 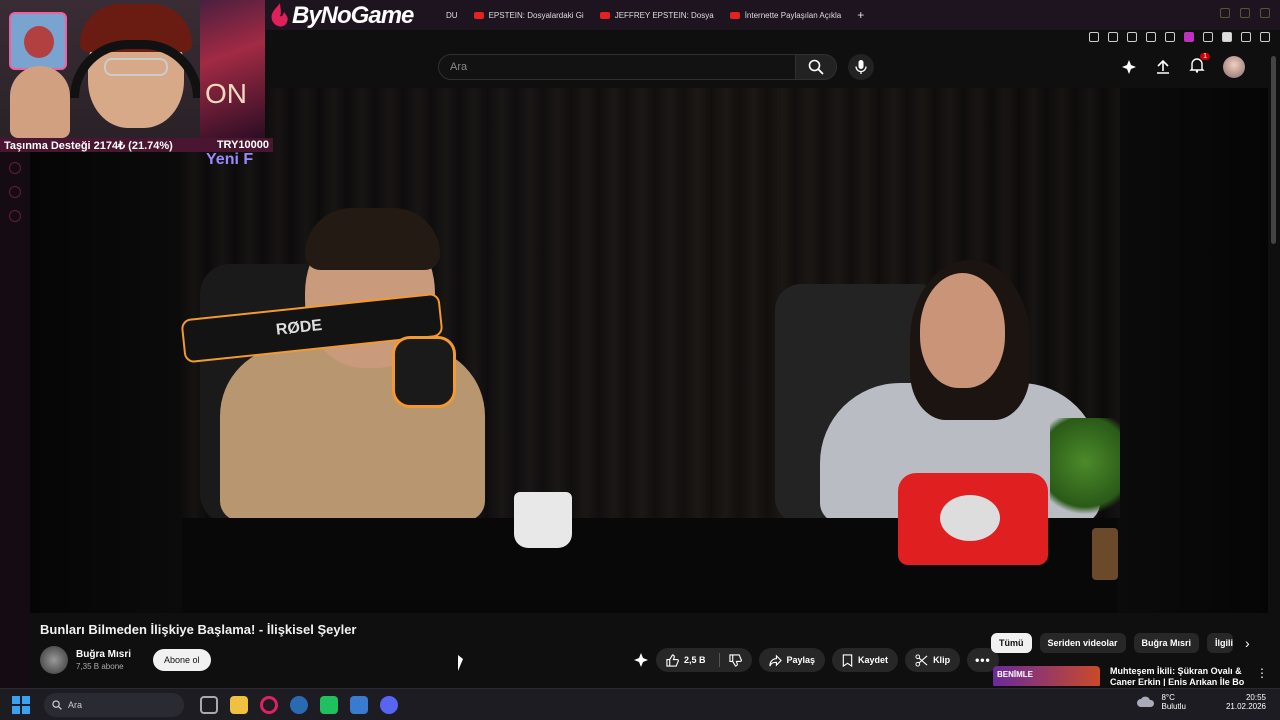 I want to click on voice-search-button, so click(x=861, y=67).